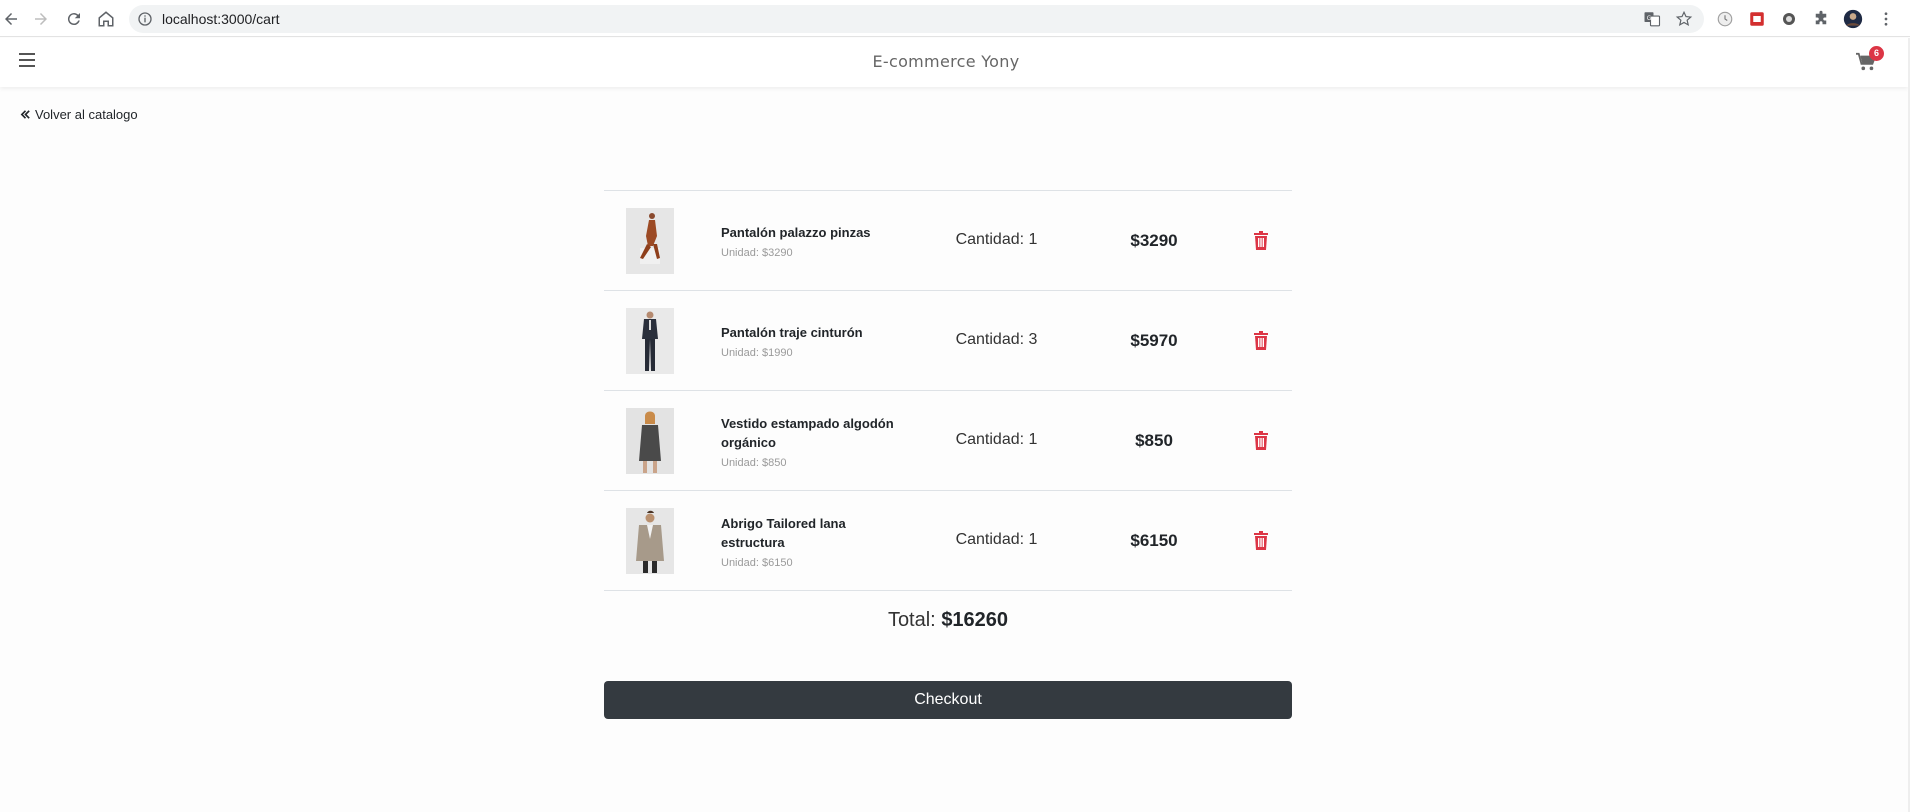 Image resolution: width=1910 pixels, height=812 pixels. I want to click on app-header: E-commerce Yony 6, so click(954, 62).